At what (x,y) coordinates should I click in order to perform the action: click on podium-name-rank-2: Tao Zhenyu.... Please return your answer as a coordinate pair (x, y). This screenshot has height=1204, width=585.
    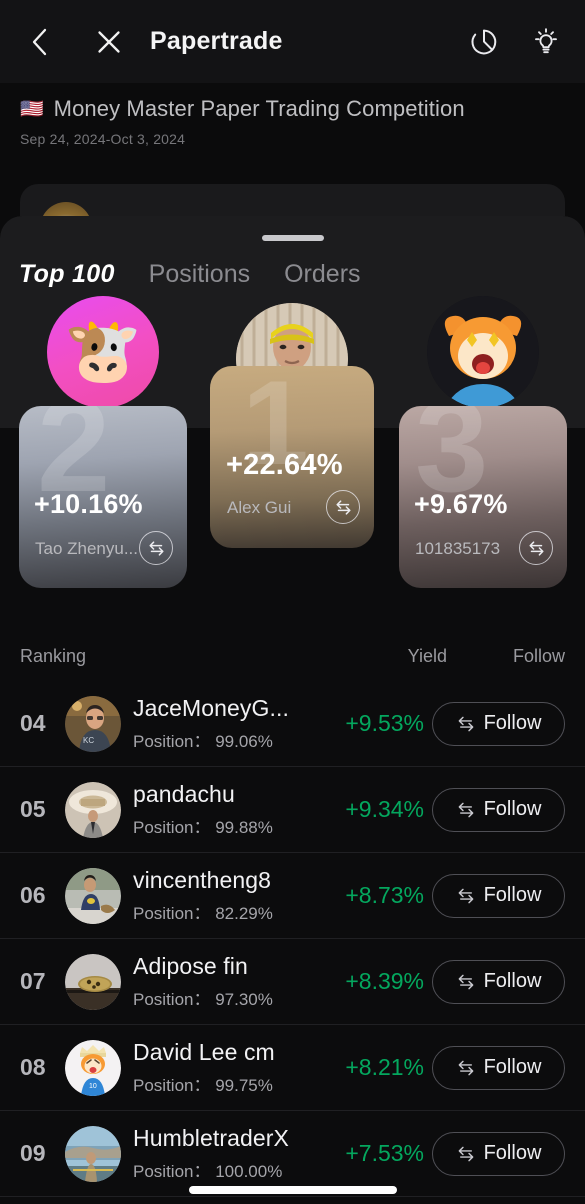
    Looking at the image, I should click on (87, 548).